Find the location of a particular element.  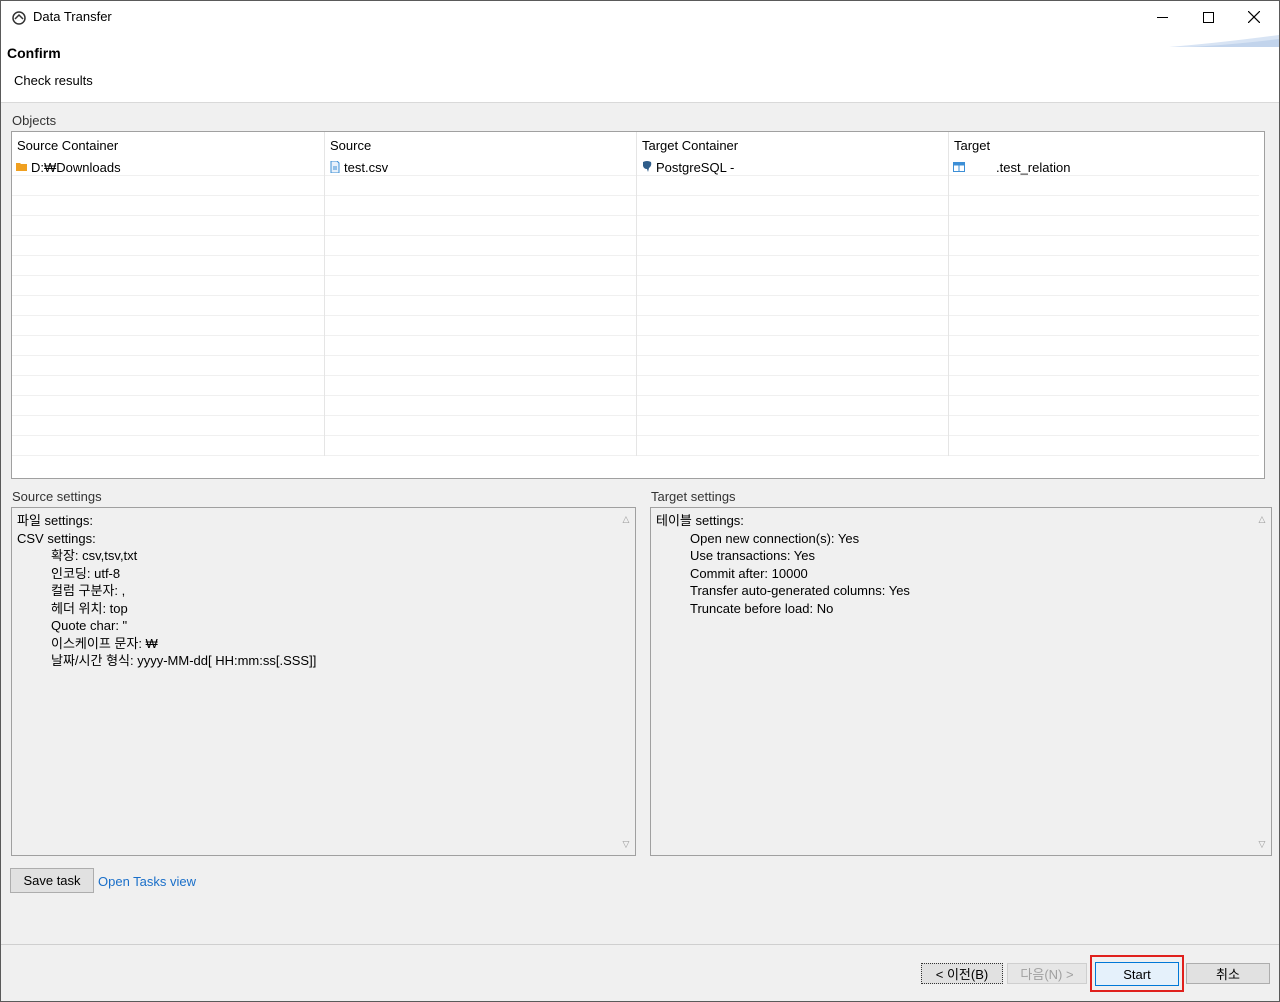

settings-line: CSV settings: is located at coordinates (56, 538).